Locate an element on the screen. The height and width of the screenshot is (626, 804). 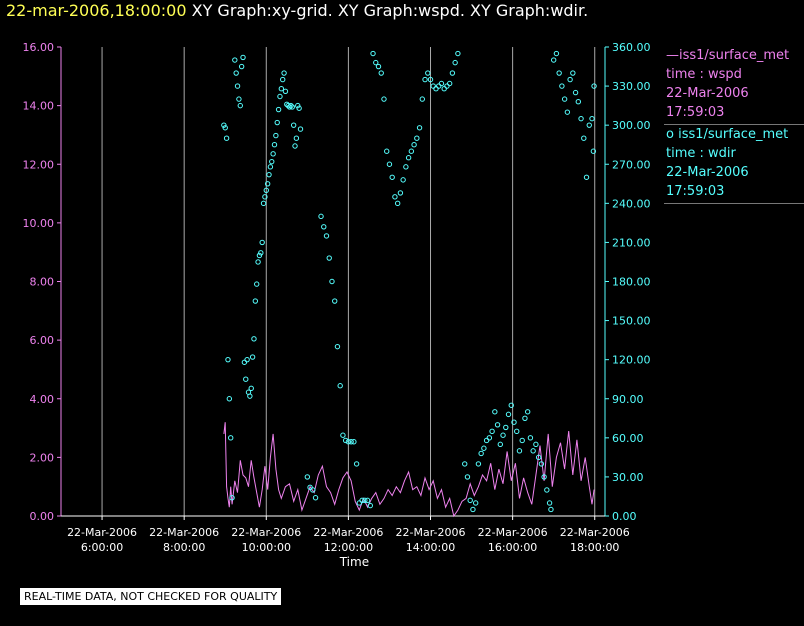
y-left-tick-label: 10.00 is located at coordinates (39, 223).